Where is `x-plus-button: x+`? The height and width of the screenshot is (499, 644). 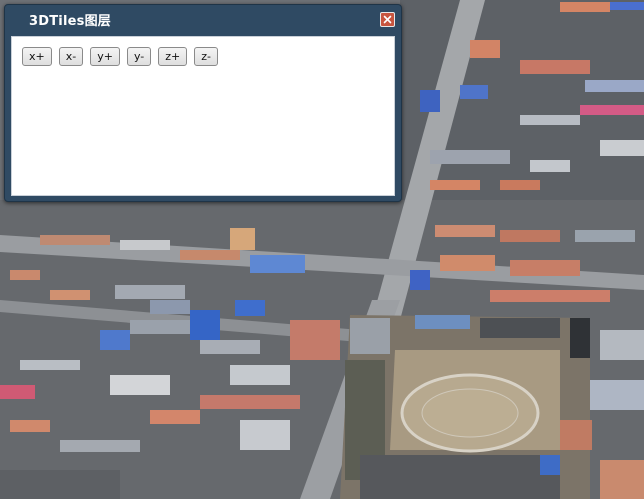
x-plus-button: x+ is located at coordinates (37, 56).